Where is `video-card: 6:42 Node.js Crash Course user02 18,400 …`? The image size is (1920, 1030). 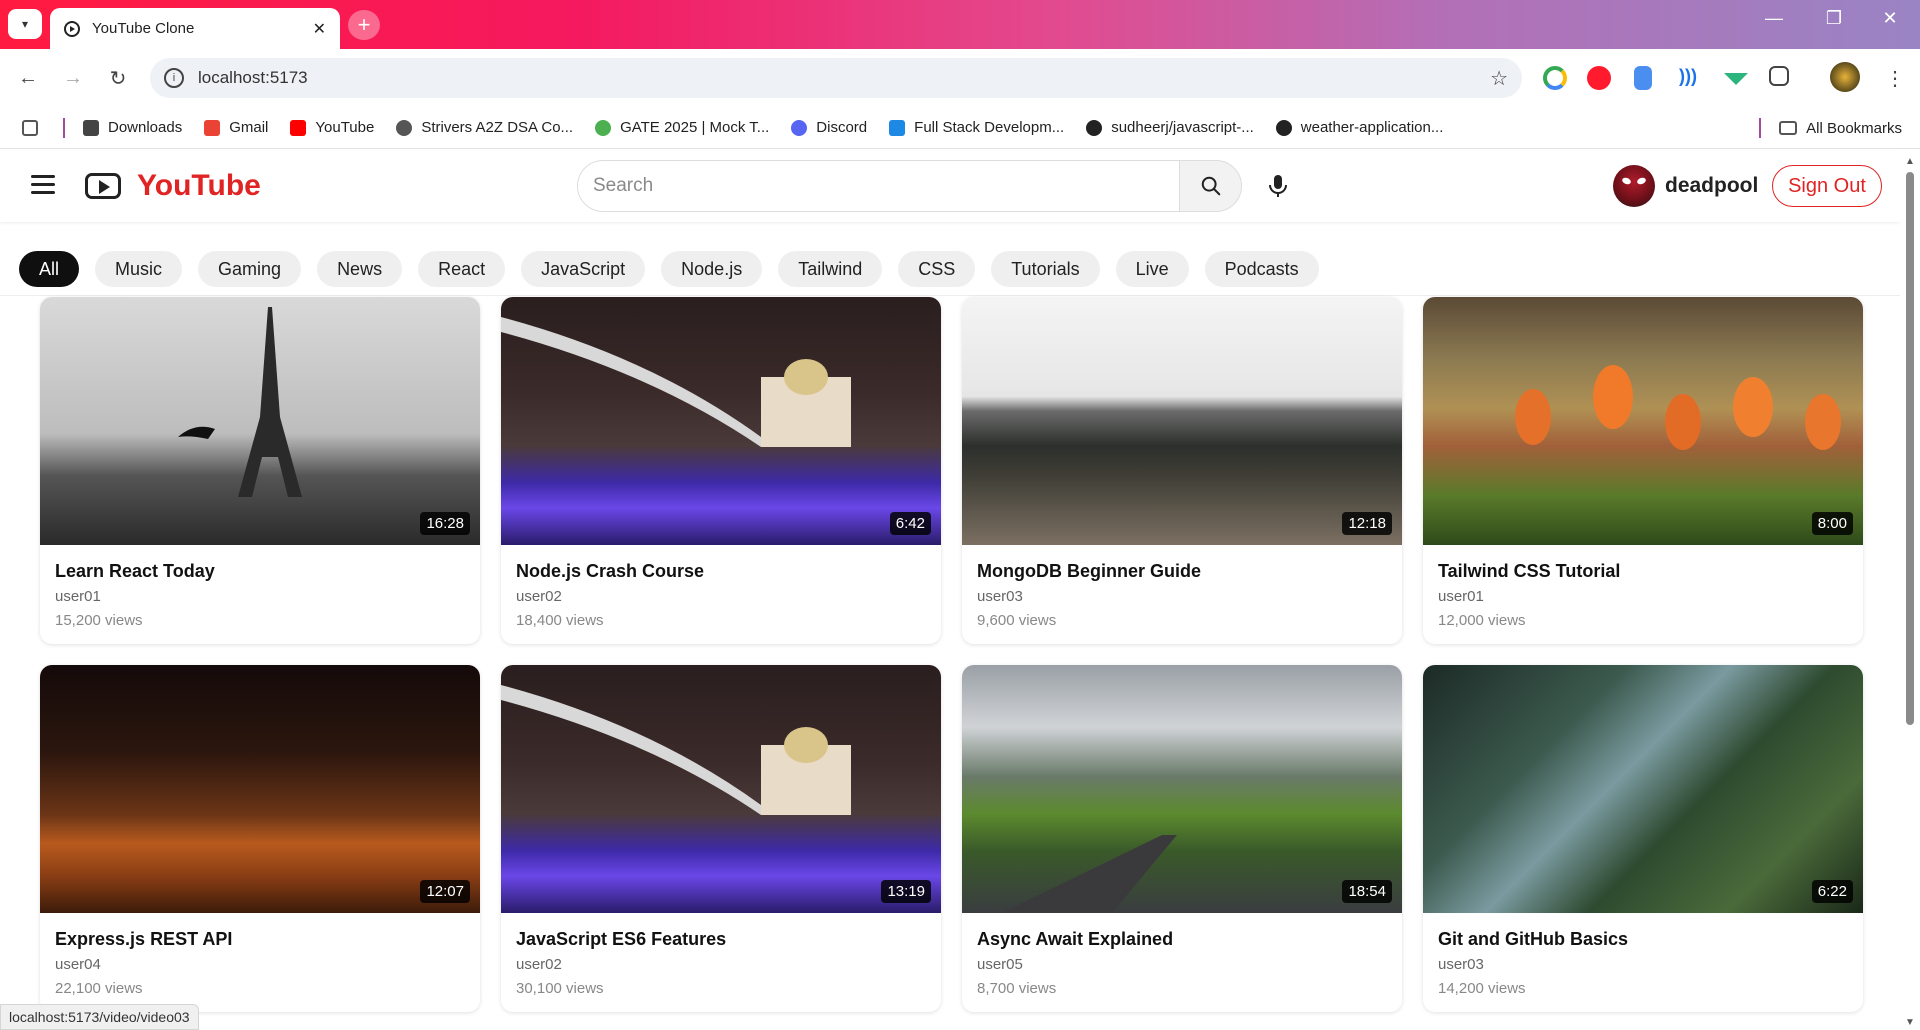 video-card: 6:42 Node.js Crash Course user02 18,400 … is located at coordinates (721, 470).